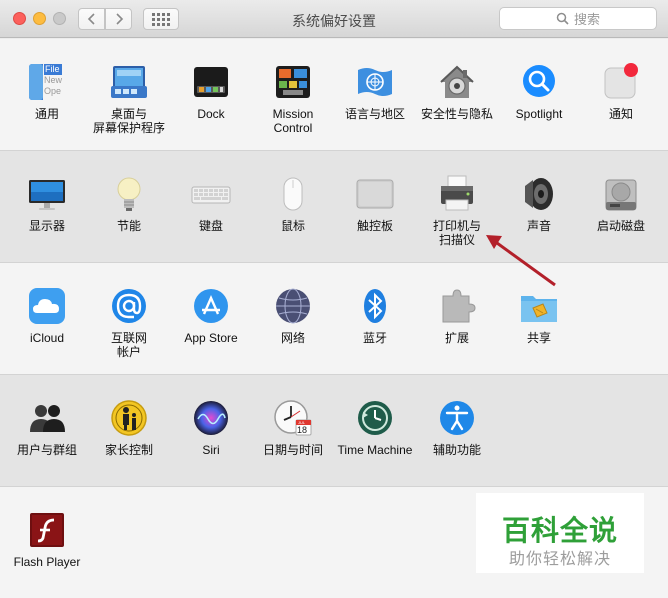  I want to click on pane-label: 辅助功能, so click(456, 450).